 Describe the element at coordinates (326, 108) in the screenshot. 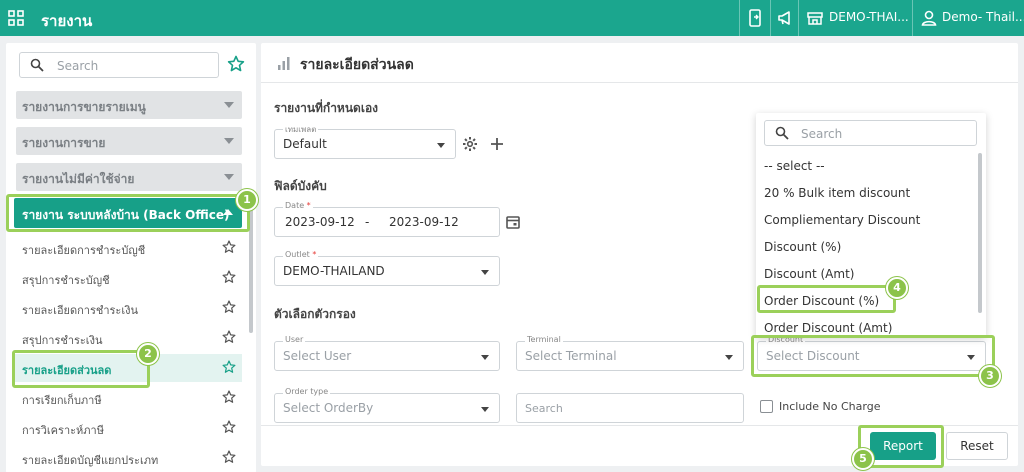

I see `custom-report-heading: รายงานที่กำหนดเอง` at that location.